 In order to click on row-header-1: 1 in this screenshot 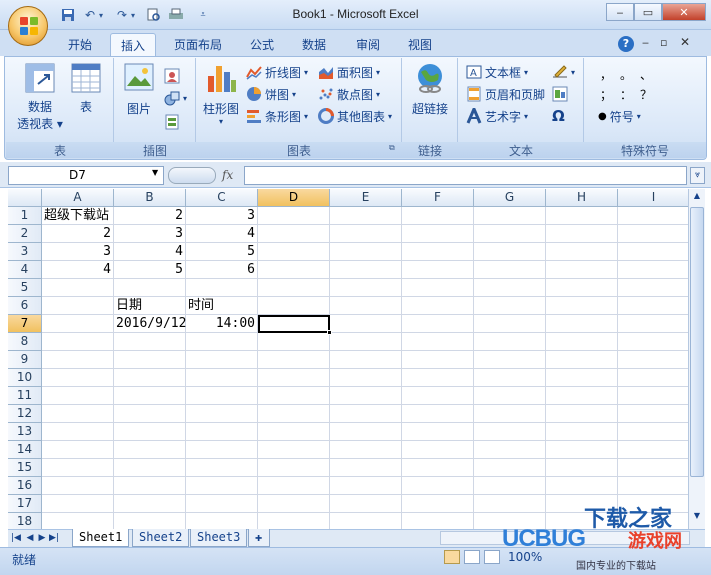, I will do `click(25, 216)`.